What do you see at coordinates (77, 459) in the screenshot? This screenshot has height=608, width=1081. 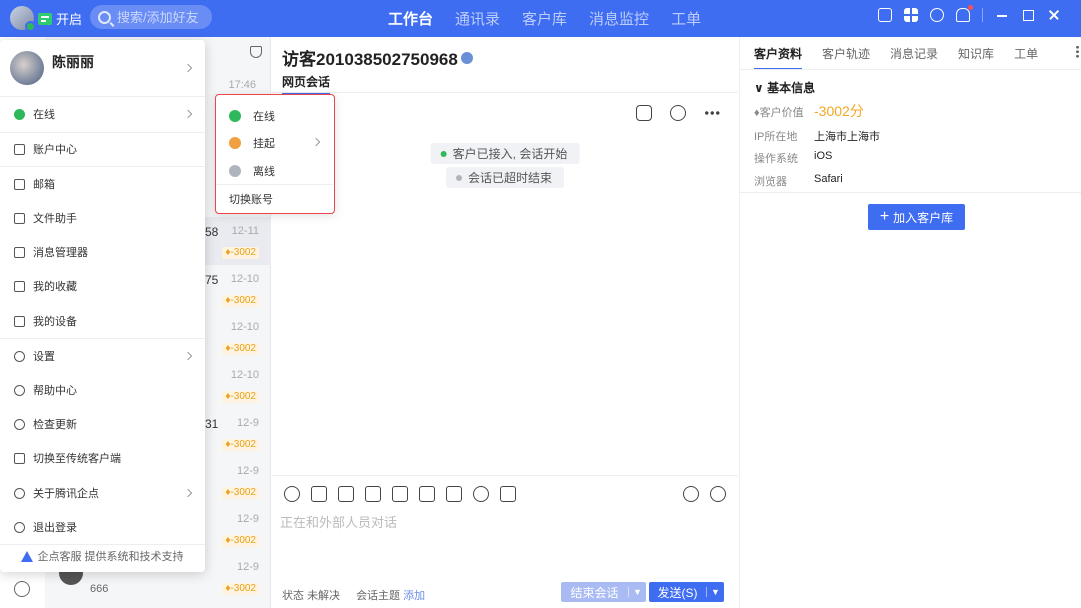 I see `menu-item-label: 切换至传统客户端` at bounding box center [77, 459].